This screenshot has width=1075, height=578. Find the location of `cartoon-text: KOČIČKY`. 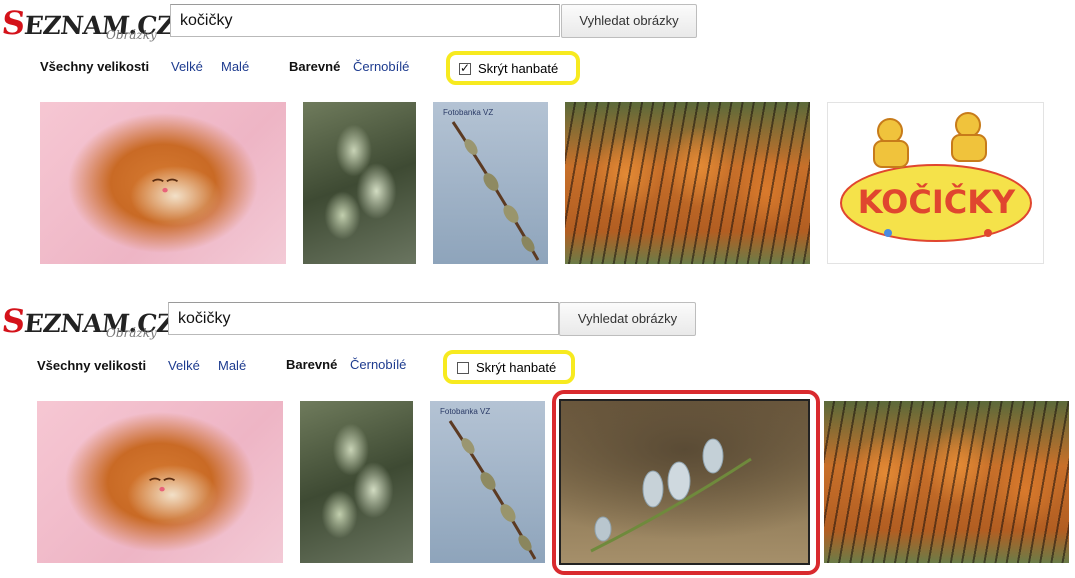

cartoon-text: KOČIČKY is located at coordinates (936, 202).